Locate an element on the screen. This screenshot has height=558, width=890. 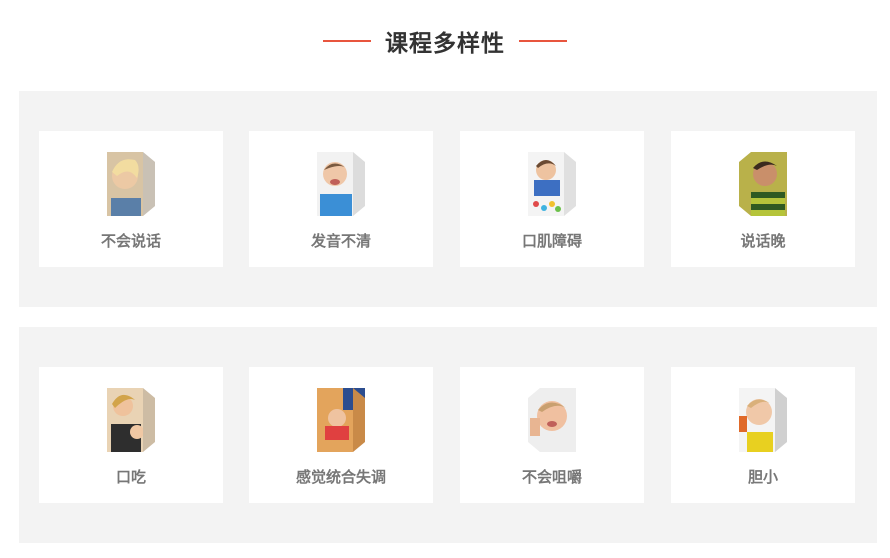
right-decor-line is located at coordinates (543, 41).